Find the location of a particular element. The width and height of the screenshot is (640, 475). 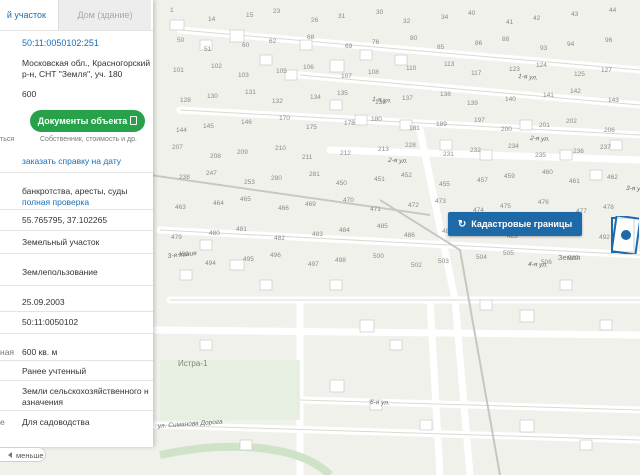

plot-number: 135 is located at coordinates (342, 93).